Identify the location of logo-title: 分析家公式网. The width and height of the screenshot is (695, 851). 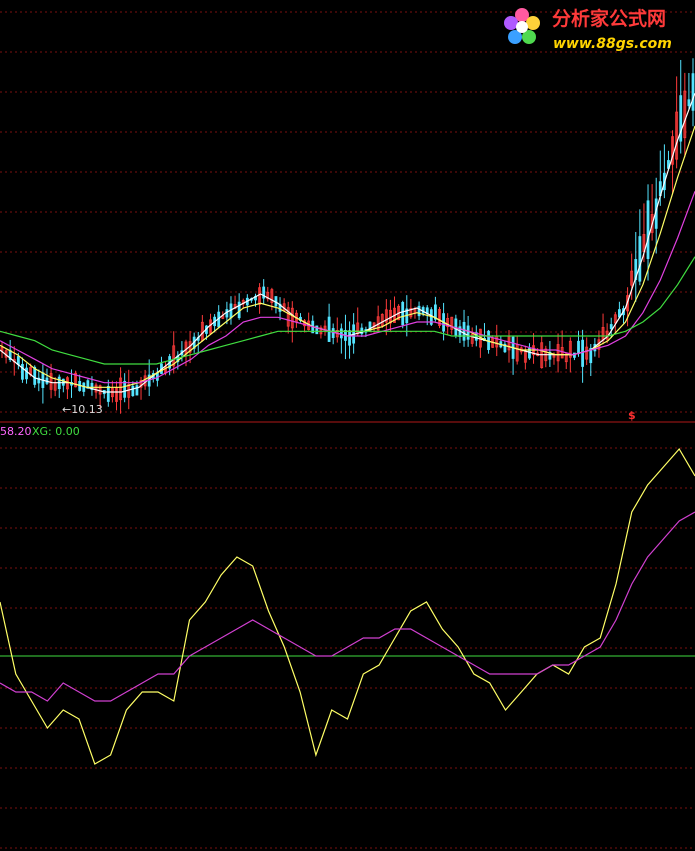
(609, 18).